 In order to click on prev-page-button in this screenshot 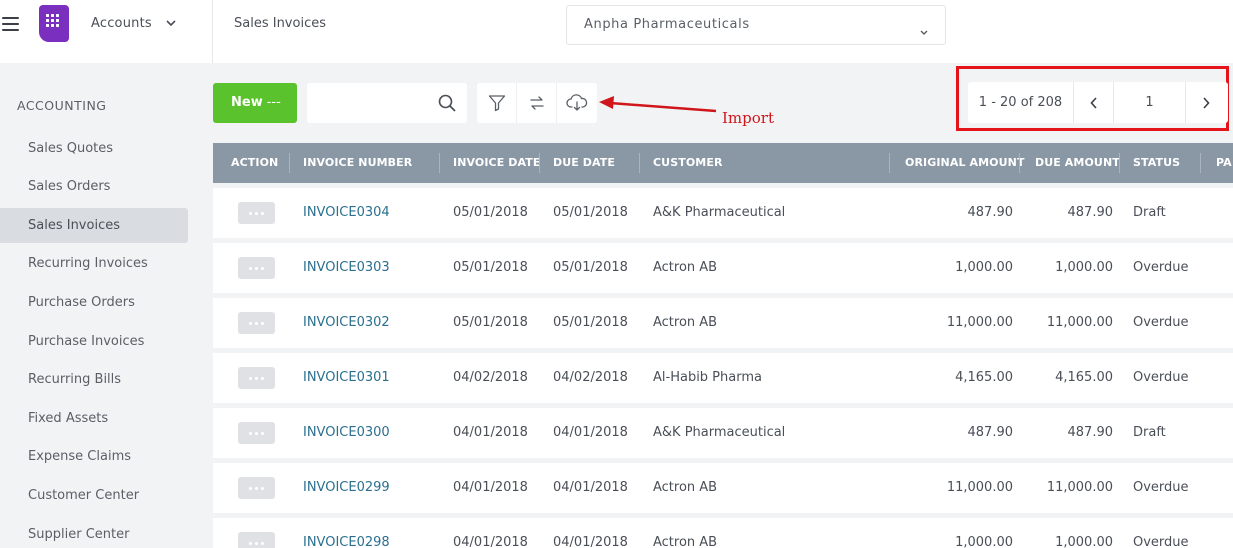, I will do `click(1094, 102)`.